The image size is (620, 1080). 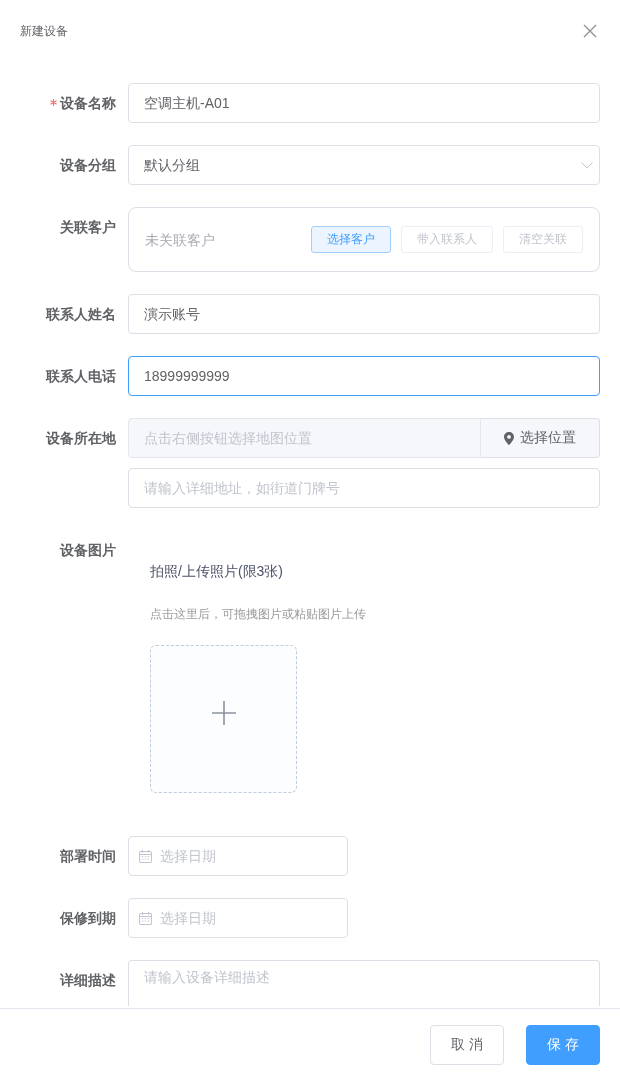 What do you see at coordinates (364, 165) in the screenshot?
I see `select-field: 默认分组` at bounding box center [364, 165].